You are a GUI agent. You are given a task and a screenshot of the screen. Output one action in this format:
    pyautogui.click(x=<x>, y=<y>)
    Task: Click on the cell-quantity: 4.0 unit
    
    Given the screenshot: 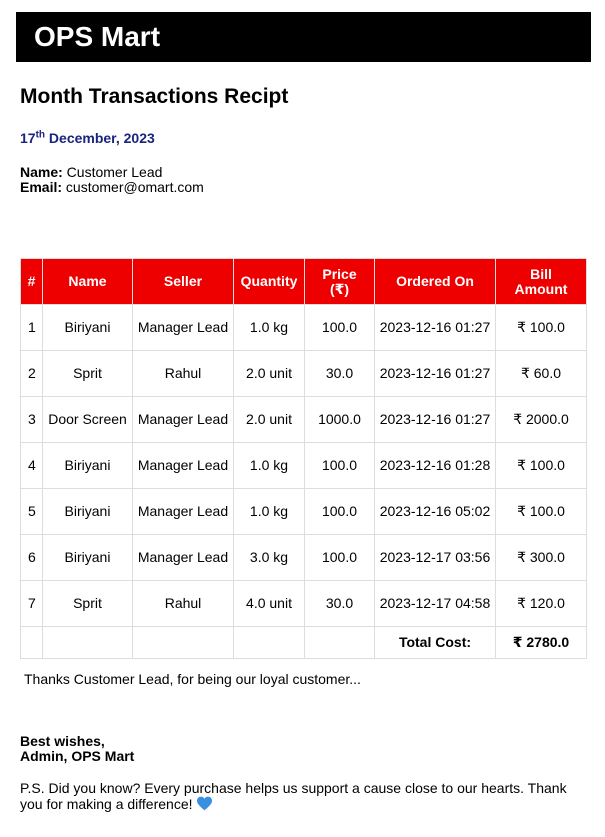 What is the action you would take?
    pyautogui.click(x=269, y=603)
    